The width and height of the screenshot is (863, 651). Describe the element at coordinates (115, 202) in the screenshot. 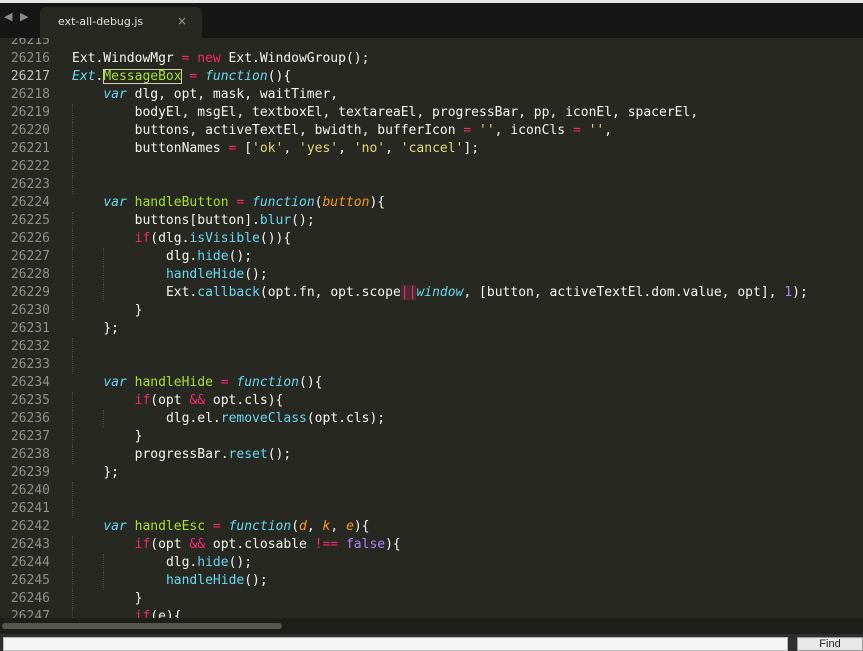

I see `code-token: var` at that location.